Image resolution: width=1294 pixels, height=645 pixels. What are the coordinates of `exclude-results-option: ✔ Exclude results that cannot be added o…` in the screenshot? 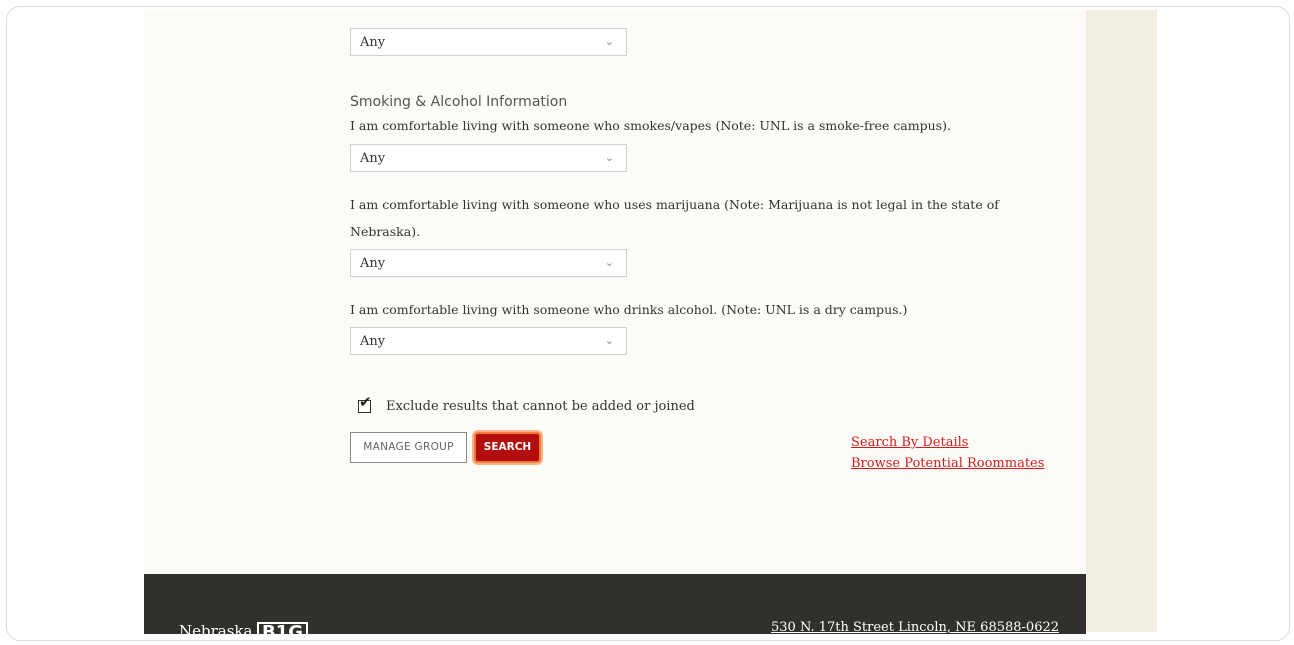 It's located at (526, 404).